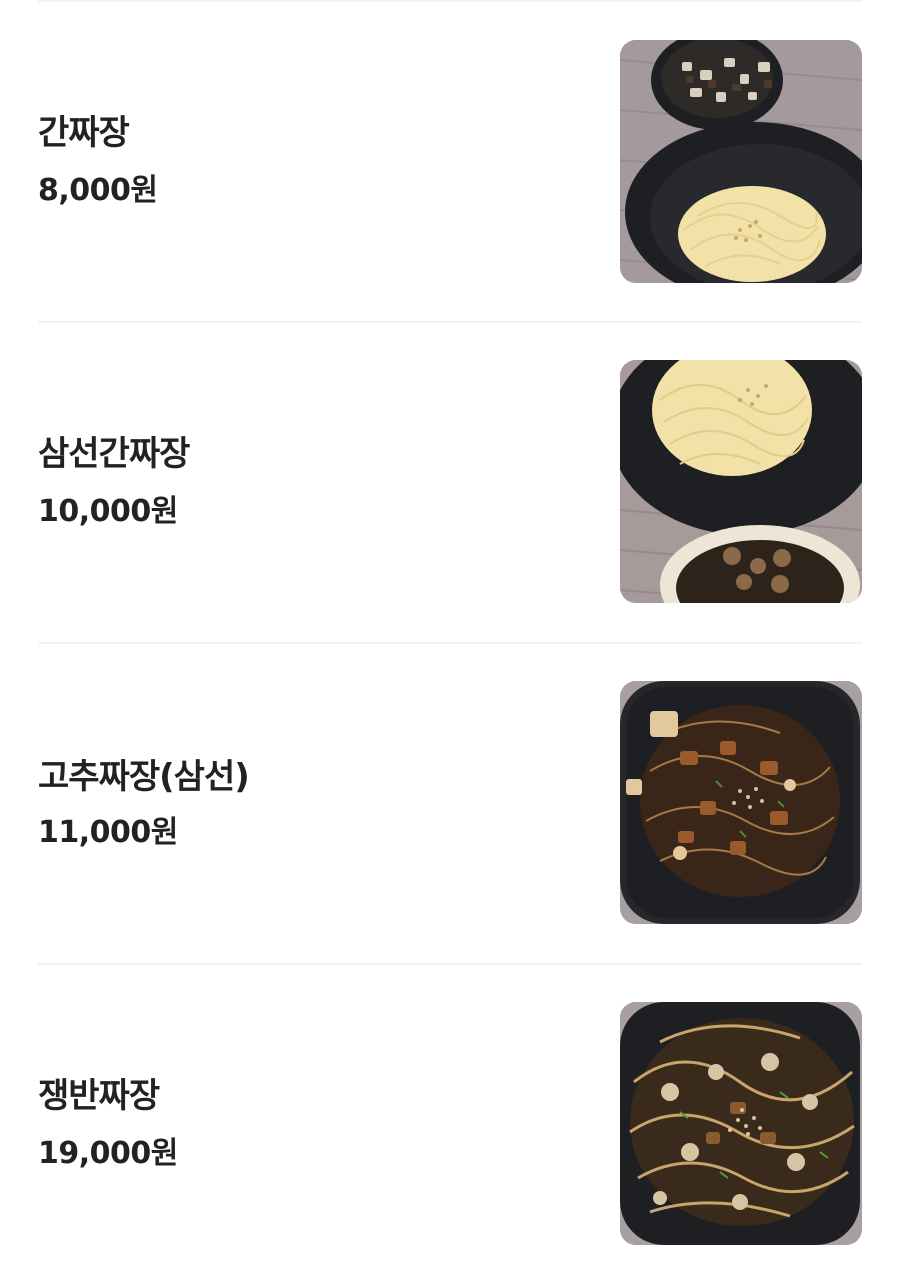  I want to click on food-photo-ganjjajang, so click(741, 161).